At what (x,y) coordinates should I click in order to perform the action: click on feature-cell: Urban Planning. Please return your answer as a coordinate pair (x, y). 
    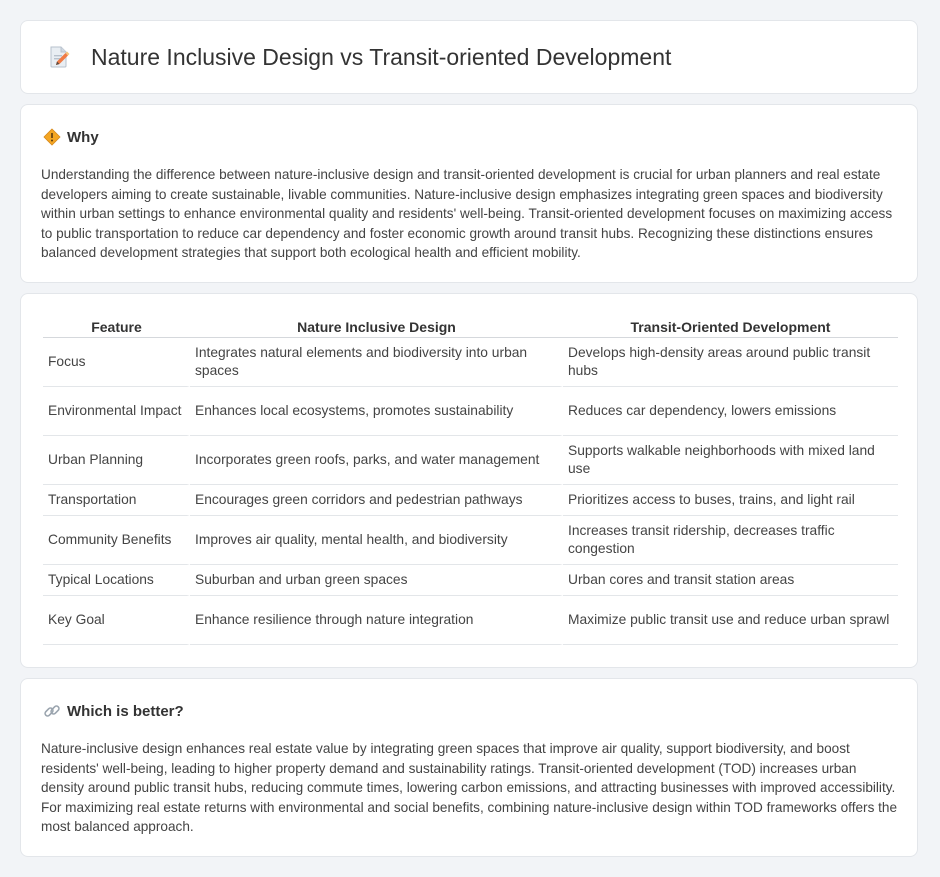
    Looking at the image, I should click on (116, 460).